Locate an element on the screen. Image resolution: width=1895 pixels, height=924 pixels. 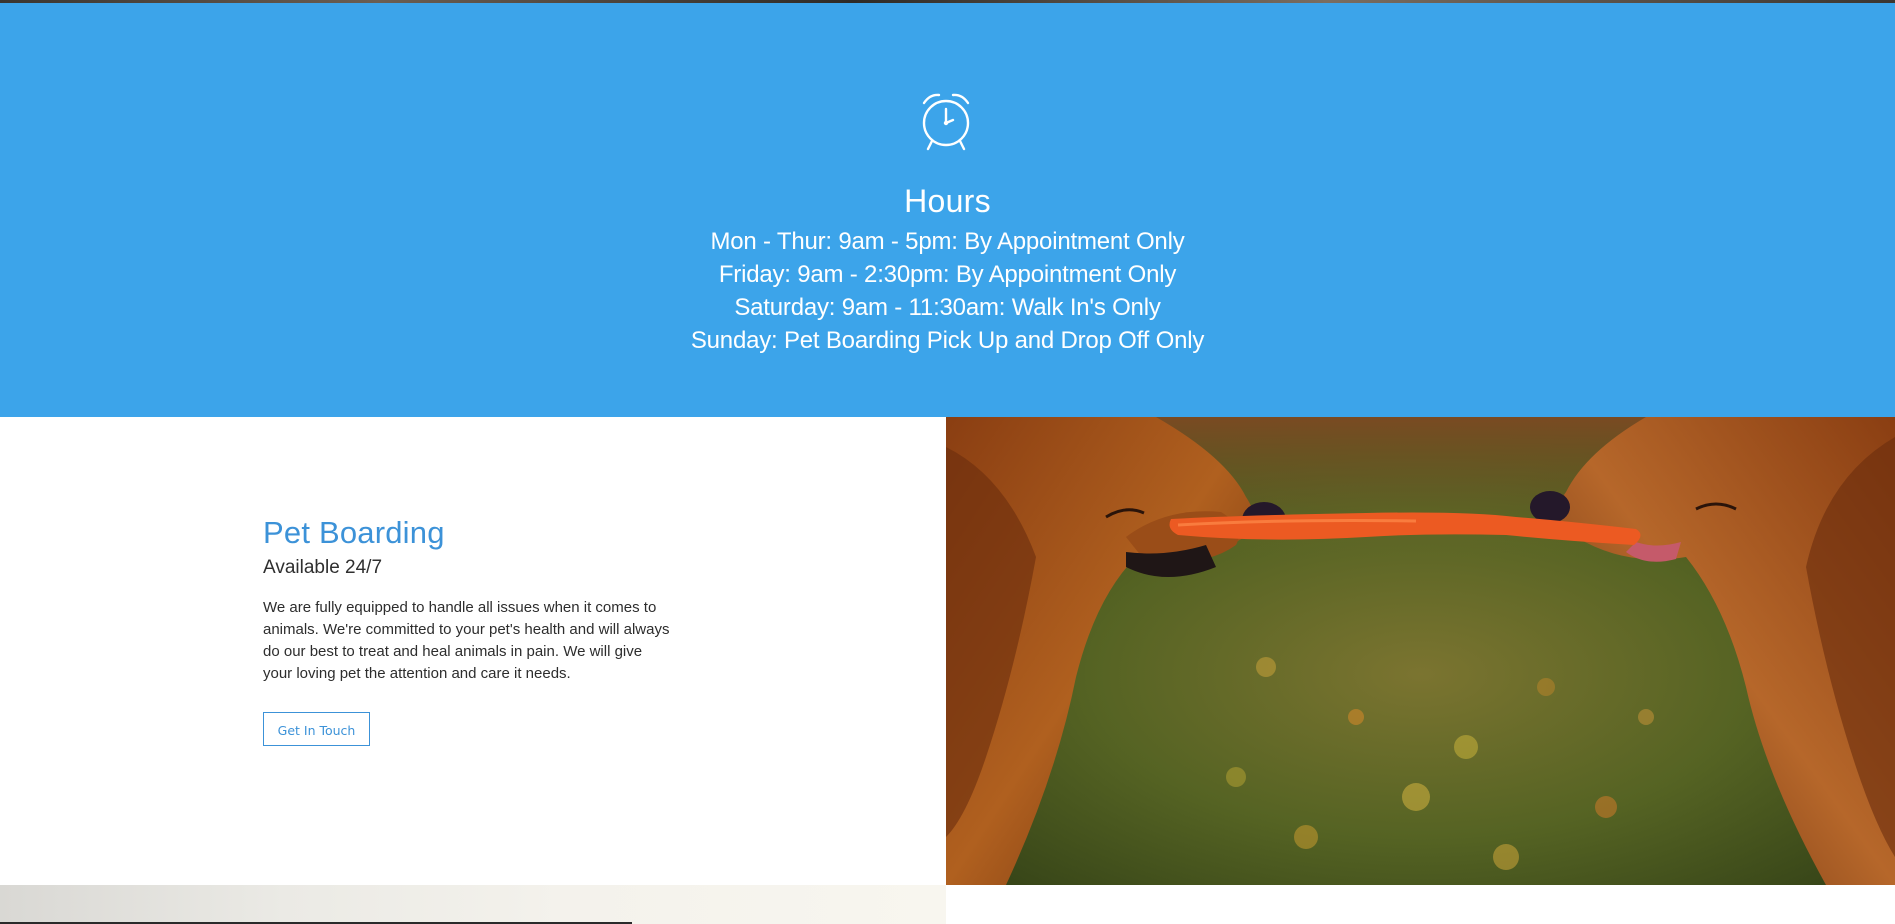
pet-boarding-subtitle: Available 24/7 is located at coordinates (323, 567).